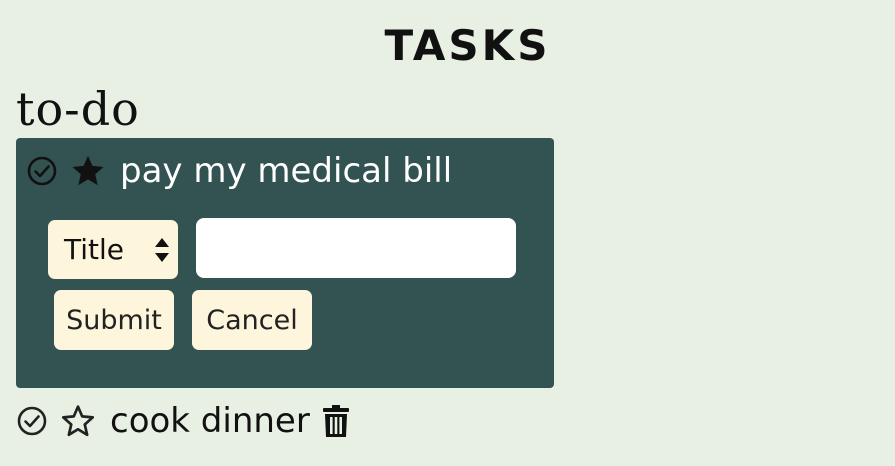 The image size is (895, 466). What do you see at coordinates (88, 171) in the screenshot?
I see `star-filled-icon` at bounding box center [88, 171].